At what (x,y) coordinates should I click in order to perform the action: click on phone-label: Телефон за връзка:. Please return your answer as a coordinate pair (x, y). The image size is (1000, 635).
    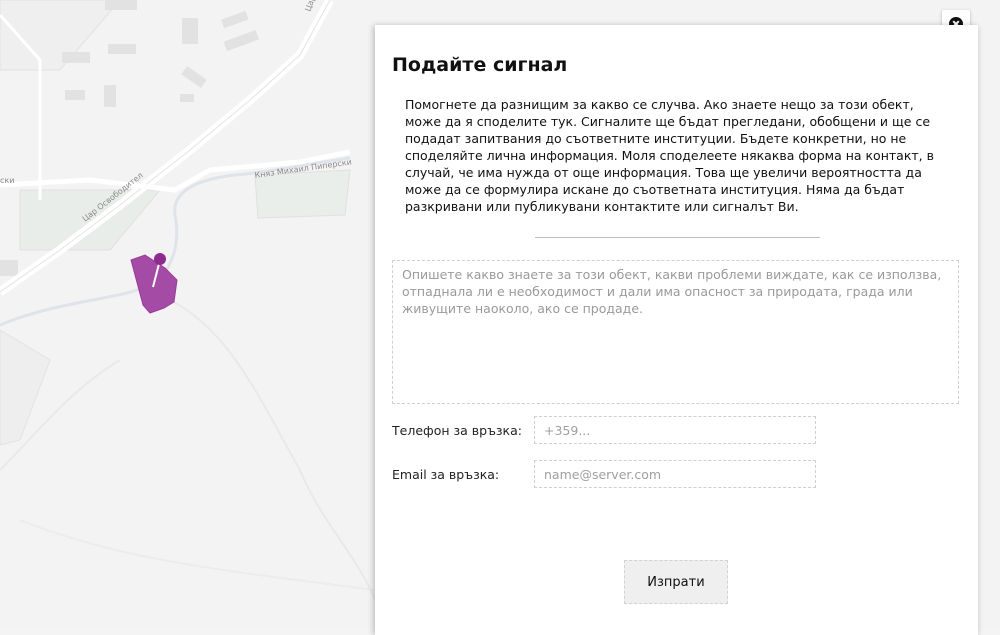
    Looking at the image, I should click on (457, 430).